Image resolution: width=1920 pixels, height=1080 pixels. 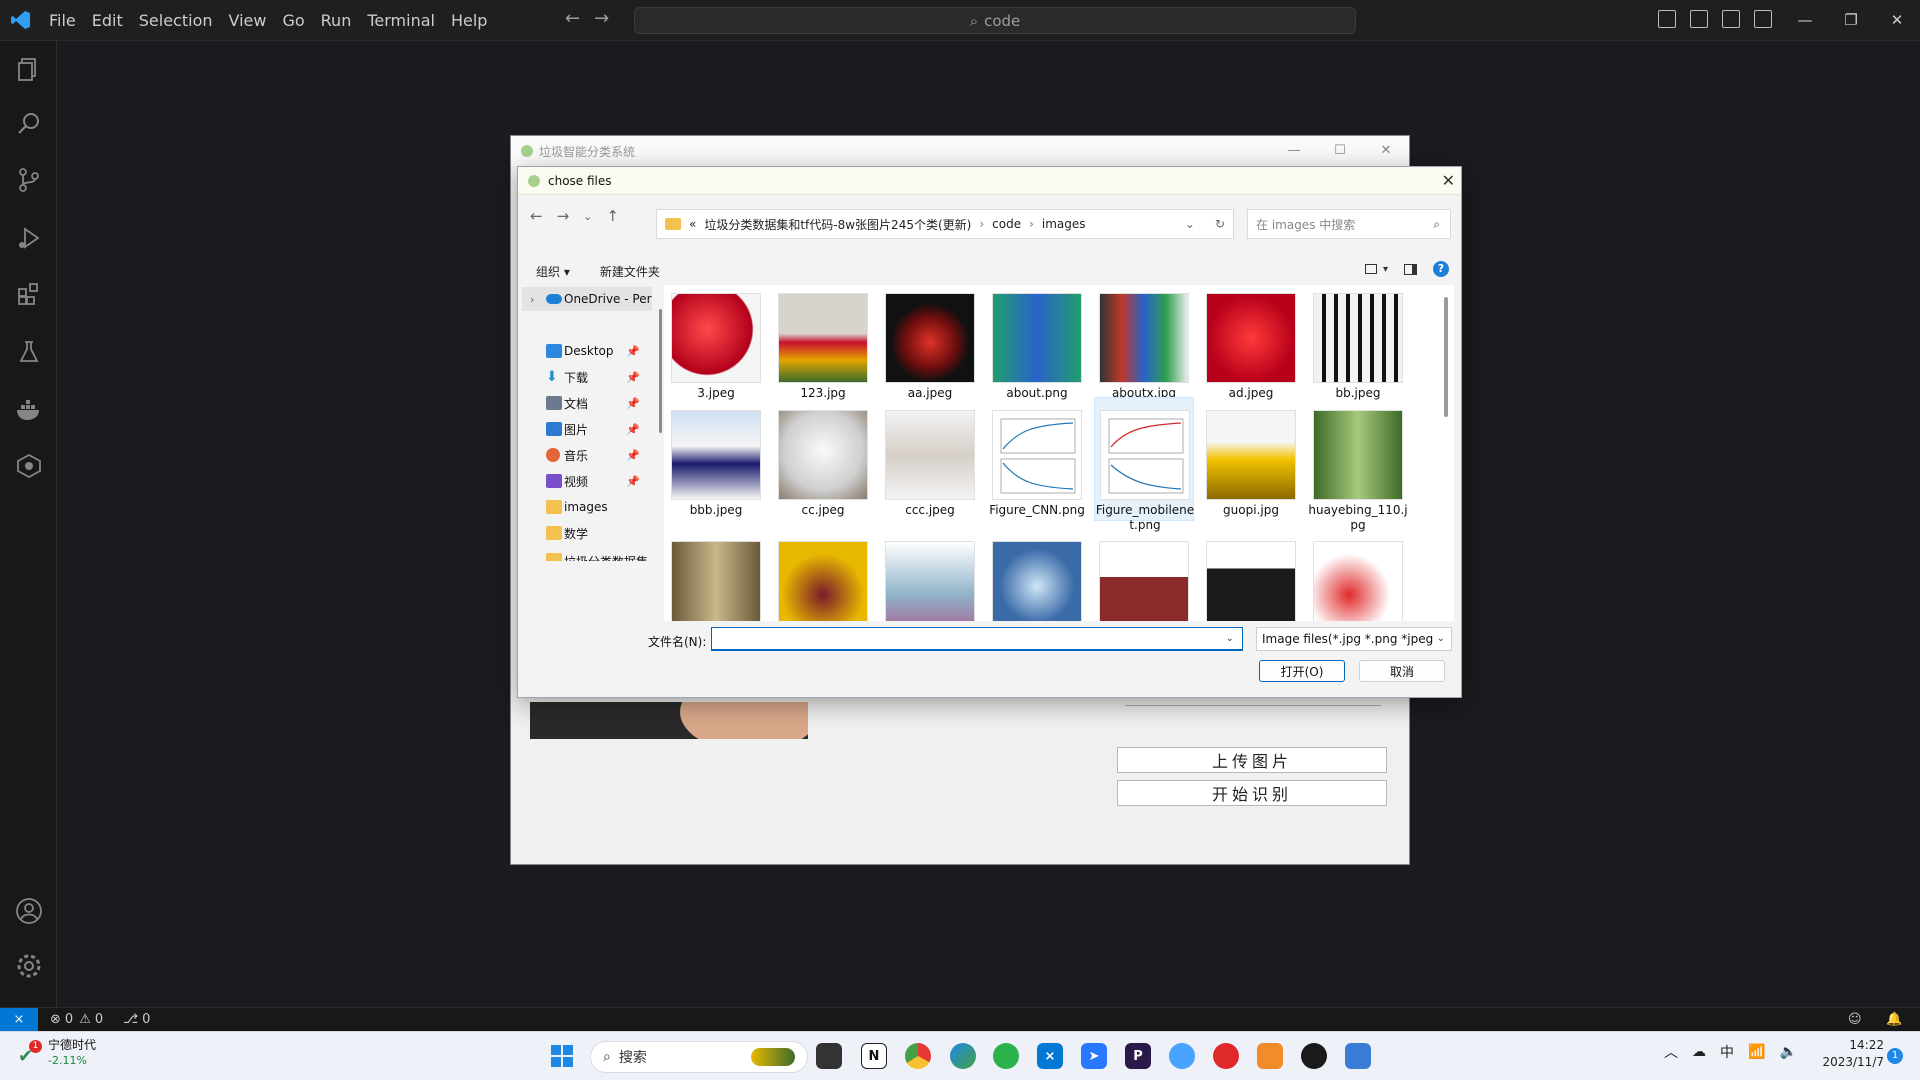 I want to click on copilot-icon: ☺, so click(x=1855, y=1019).